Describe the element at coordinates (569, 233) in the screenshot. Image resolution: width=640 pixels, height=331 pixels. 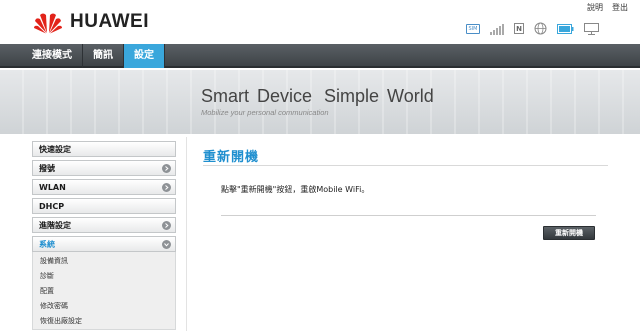
I see `reboot-button: 重新開機` at that location.